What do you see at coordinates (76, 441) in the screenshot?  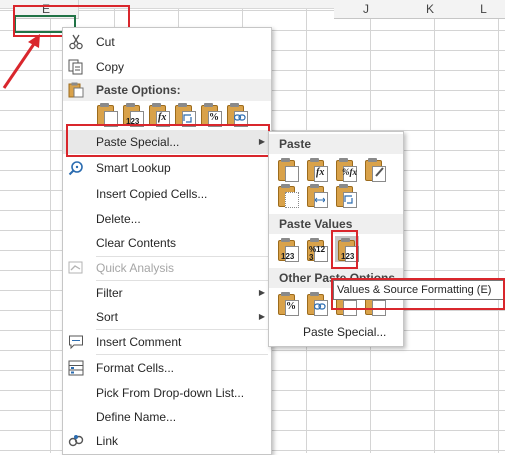 I see `link-icon` at bounding box center [76, 441].